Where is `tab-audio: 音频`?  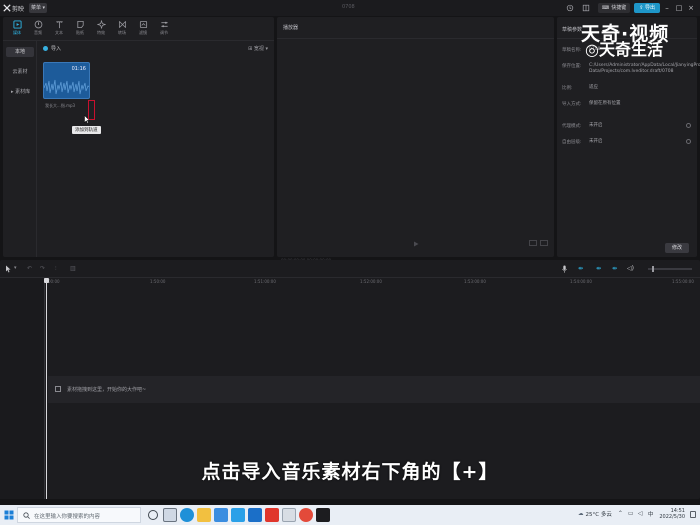 tab-audio: 音频 is located at coordinates (38, 29).